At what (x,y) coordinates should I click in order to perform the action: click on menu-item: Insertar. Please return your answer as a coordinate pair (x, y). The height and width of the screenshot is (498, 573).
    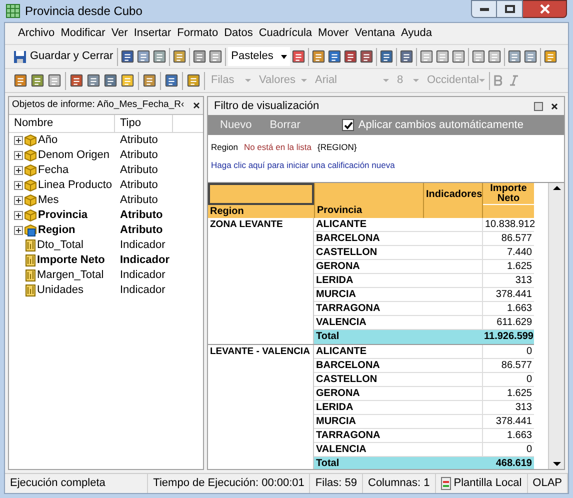
    Looking at the image, I should click on (152, 33).